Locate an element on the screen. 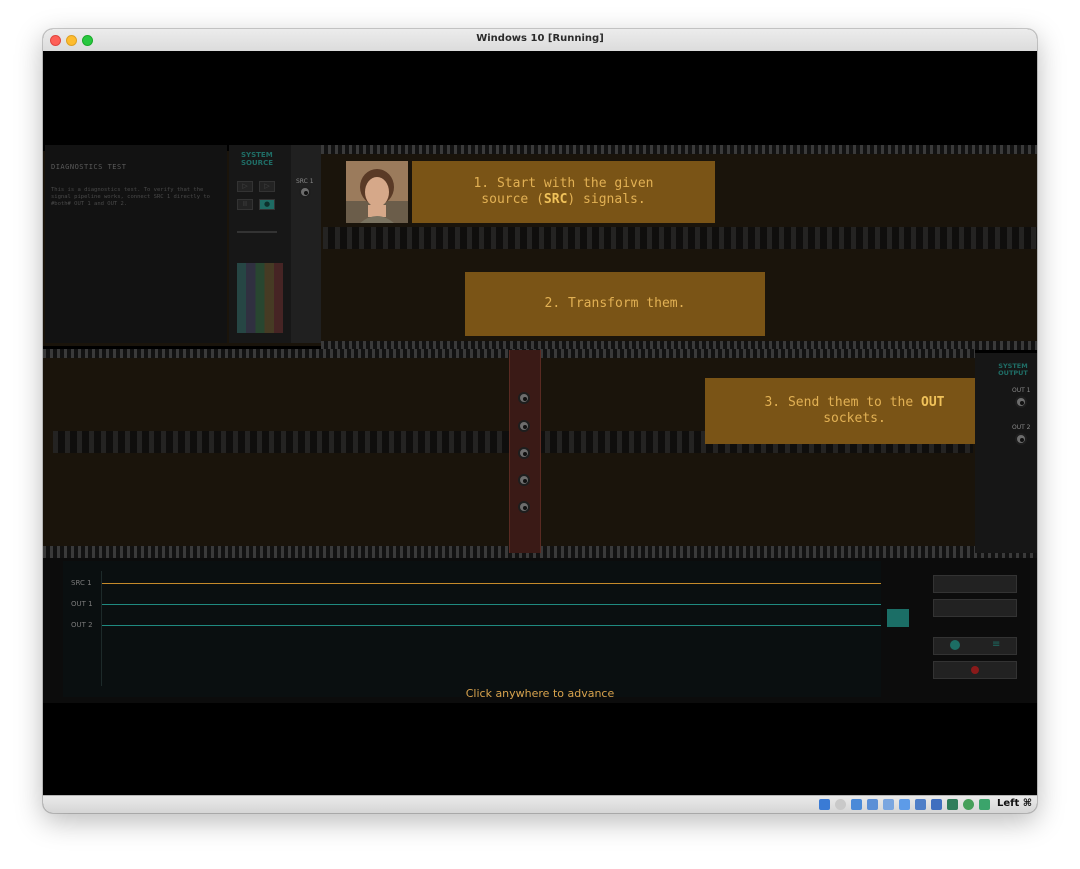 The width and height of the screenshot is (1080, 869). transform-module is located at coordinates (525, 452).